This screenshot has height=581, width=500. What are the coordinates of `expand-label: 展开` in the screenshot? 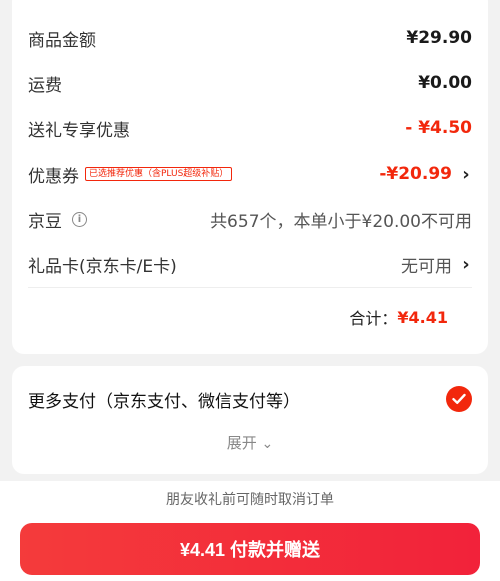 It's located at (241, 443).